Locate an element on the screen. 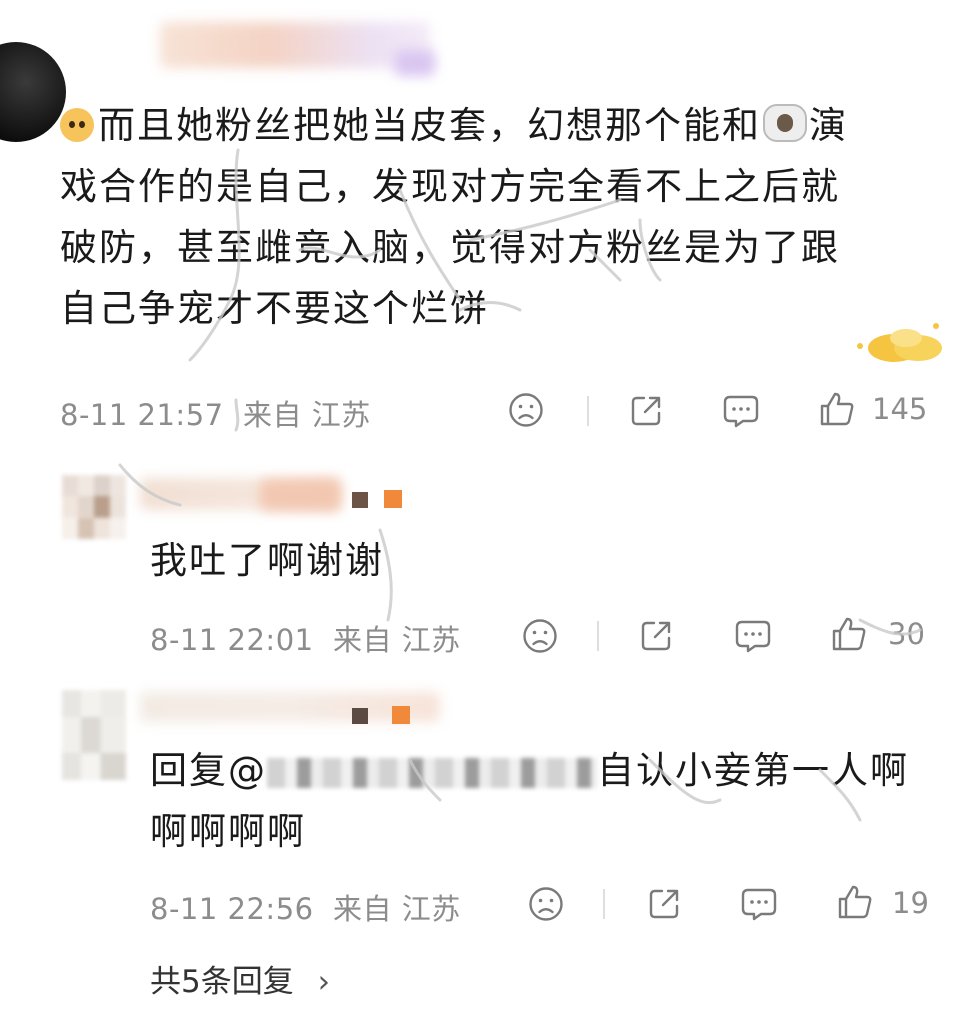 The width and height of the screenshot is (960, 1021). timestamp: 8-11 22:56 is located at coordinates (232, 909).